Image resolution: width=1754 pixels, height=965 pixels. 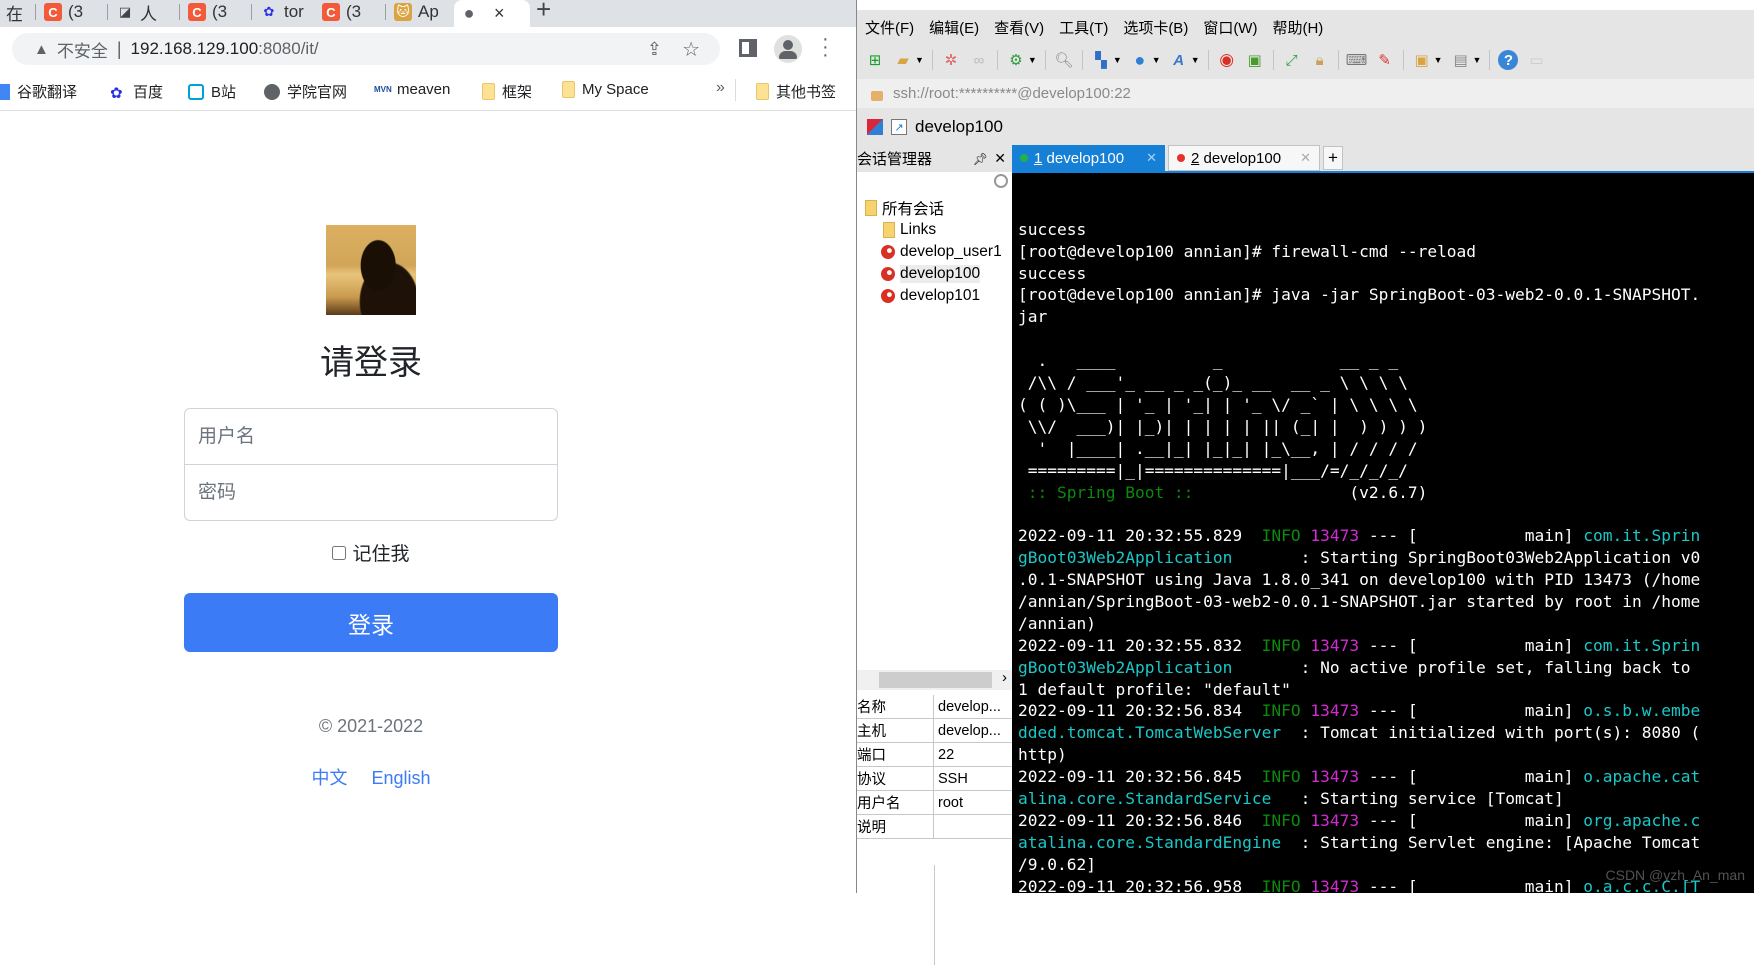 I want to click on button-bar-flag-icon, so click(x=875, y=127).